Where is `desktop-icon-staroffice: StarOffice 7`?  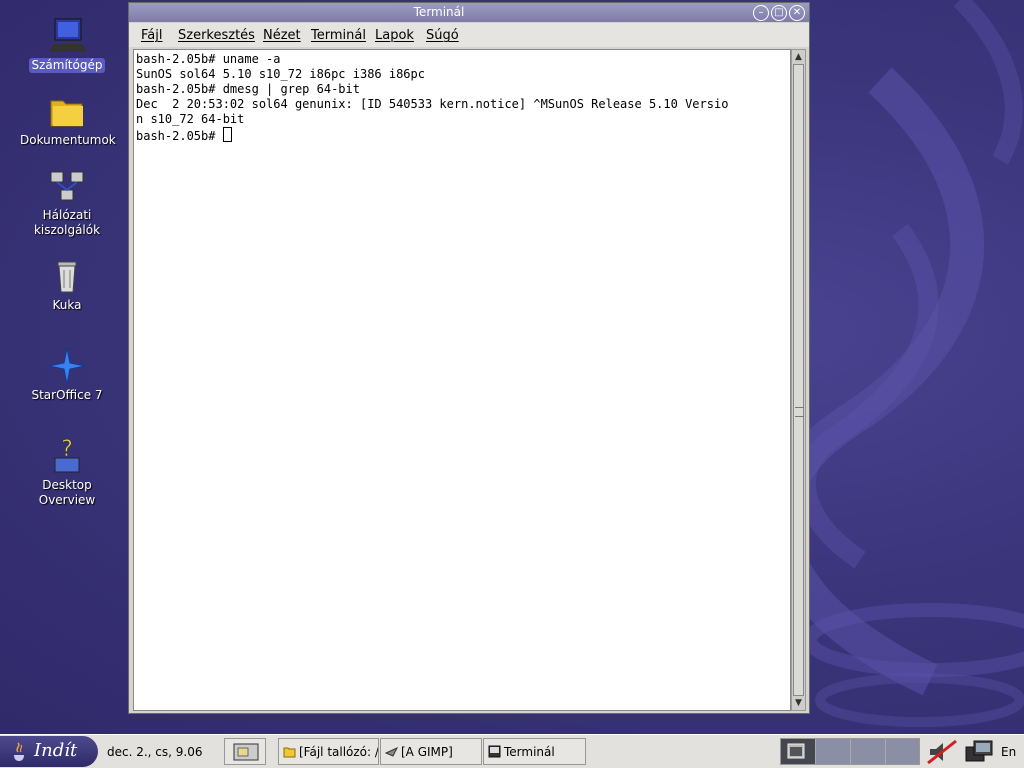
desktop-icon-staroffice: StarOffice 7 is located at coordinates (67, 374).